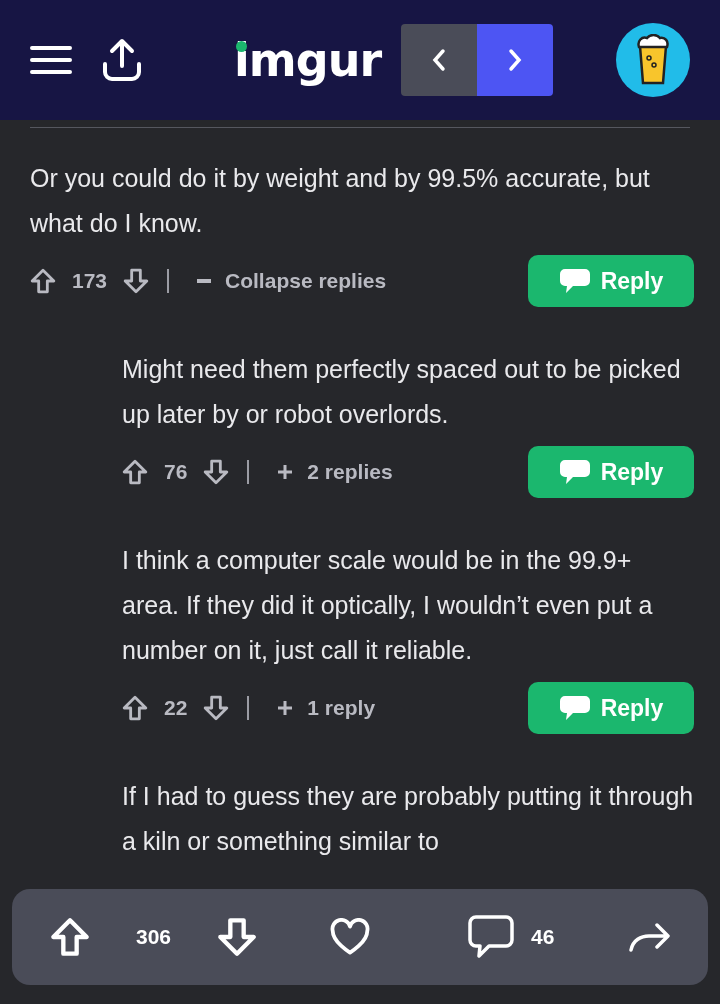  Describe the element at coordinates (122, 60) in the screenshot. I see `upload-icon` at that location.